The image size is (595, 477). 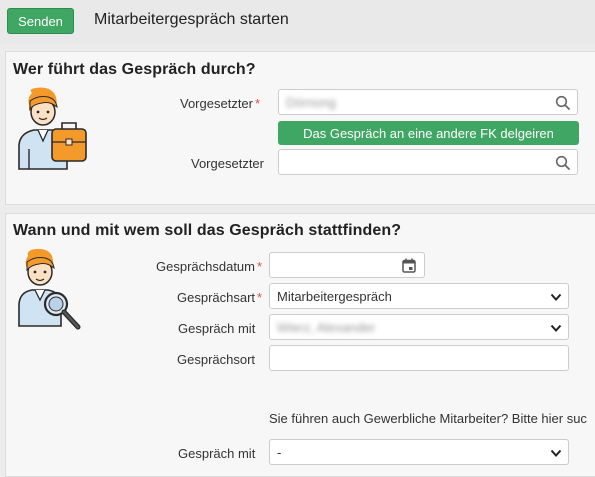 What do you see at coordinates (134, 69) in the screenshot?
I see `section-title: Wer führt das Gespräch durch?` at bounding box center [134, 69].